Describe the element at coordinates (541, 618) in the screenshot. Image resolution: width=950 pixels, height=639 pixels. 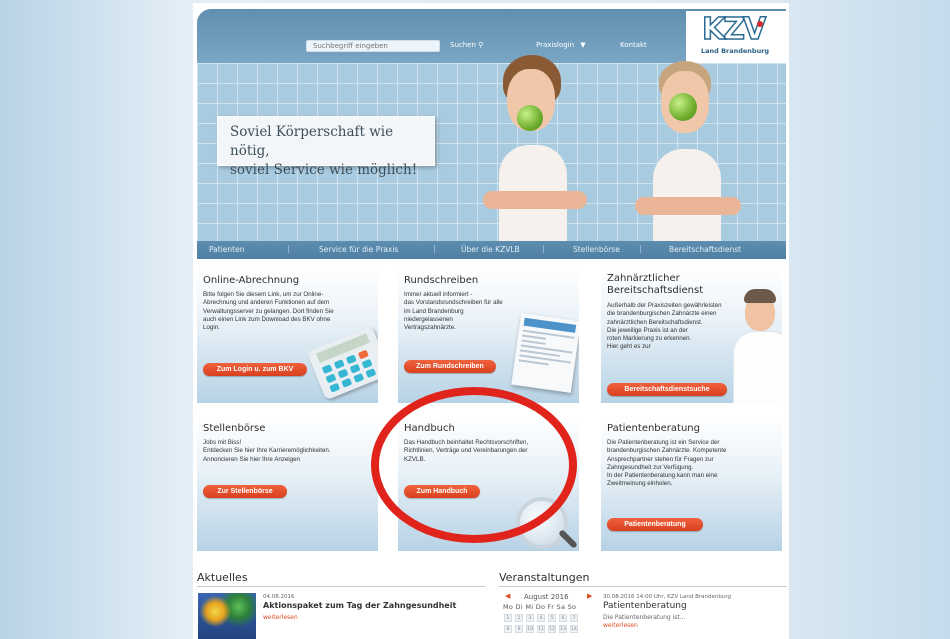
I see `calendar-day: 4` at that location.